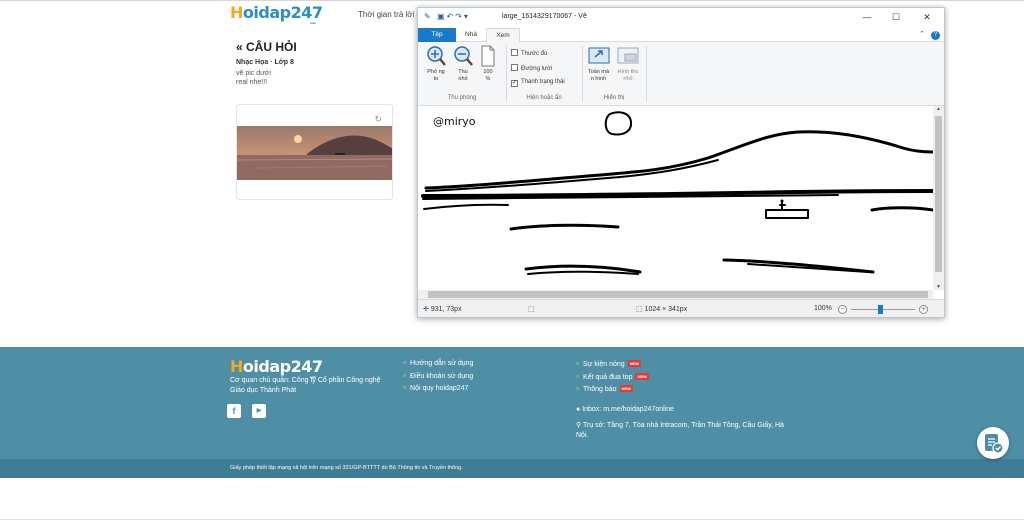  I want to click on zoom-out-icon, so click(463, 56).